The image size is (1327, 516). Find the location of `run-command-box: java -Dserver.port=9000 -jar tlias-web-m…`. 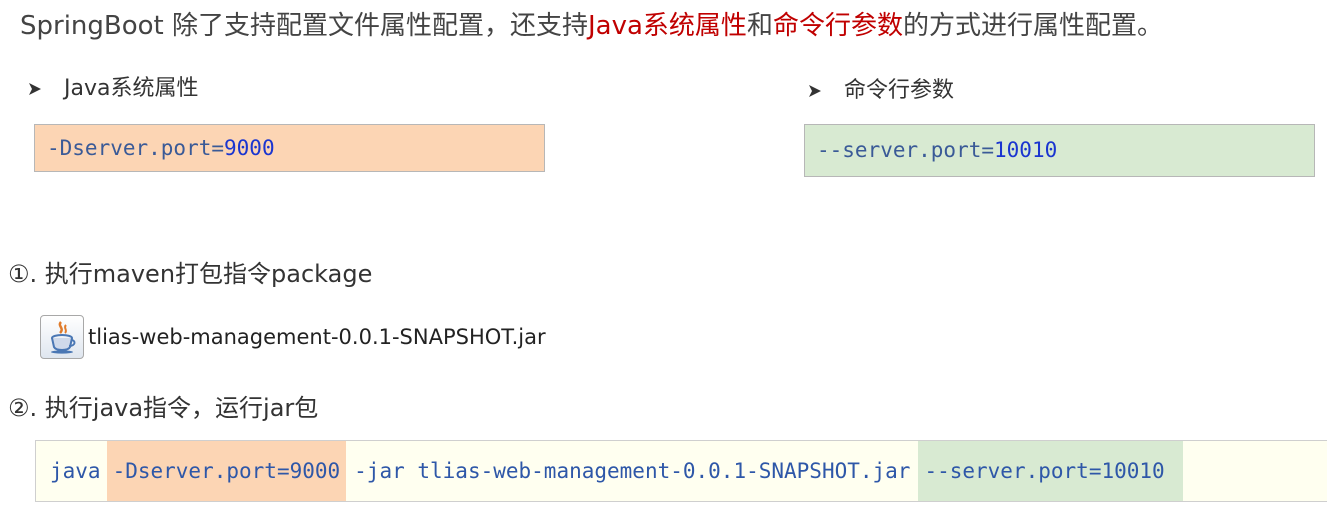

run-command-box: java -Dserver.port=9000 -jar tlias-web-m… is located at coordinates (681, 471).